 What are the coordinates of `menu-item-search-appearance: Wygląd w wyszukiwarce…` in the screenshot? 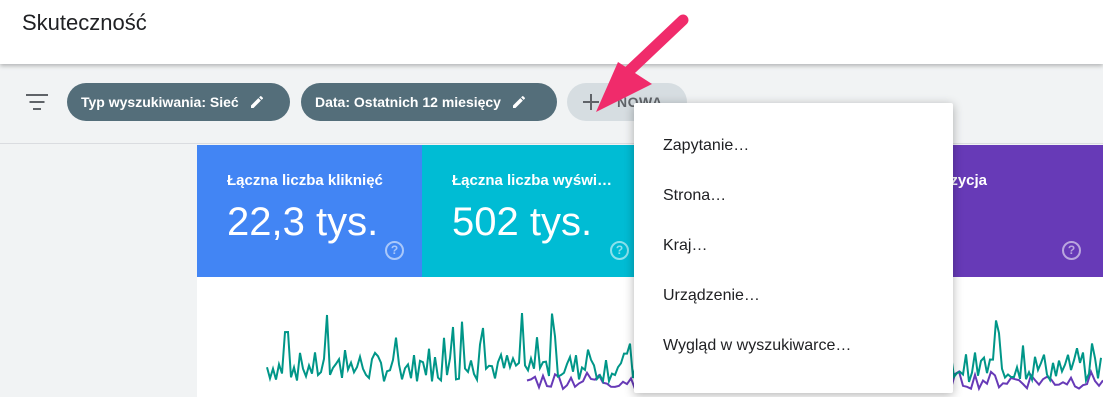 It's located at (793, 346).